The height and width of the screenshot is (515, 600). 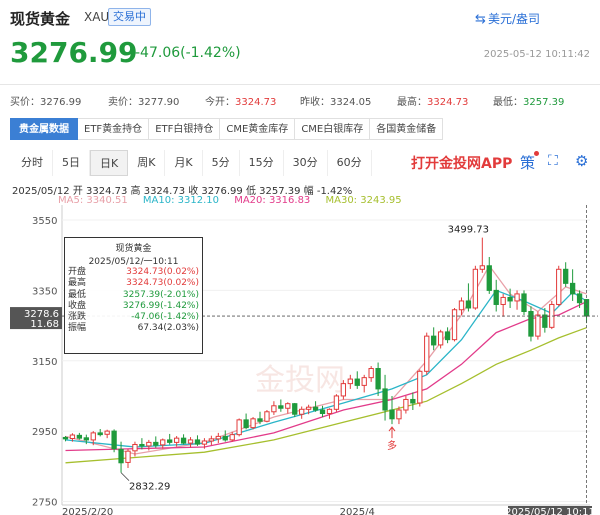 I want to click on period-30min: 30分, so click(x=306, y=163).